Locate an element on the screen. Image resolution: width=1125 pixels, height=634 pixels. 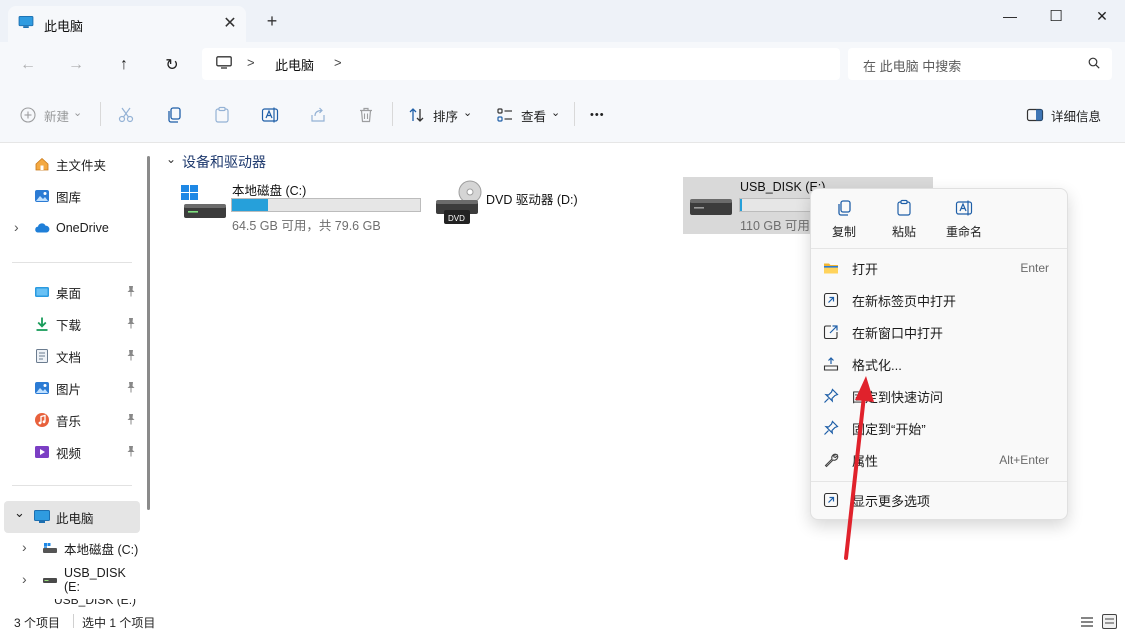
context-paste-label: 粘贴 is located at coordinates (903, 232).